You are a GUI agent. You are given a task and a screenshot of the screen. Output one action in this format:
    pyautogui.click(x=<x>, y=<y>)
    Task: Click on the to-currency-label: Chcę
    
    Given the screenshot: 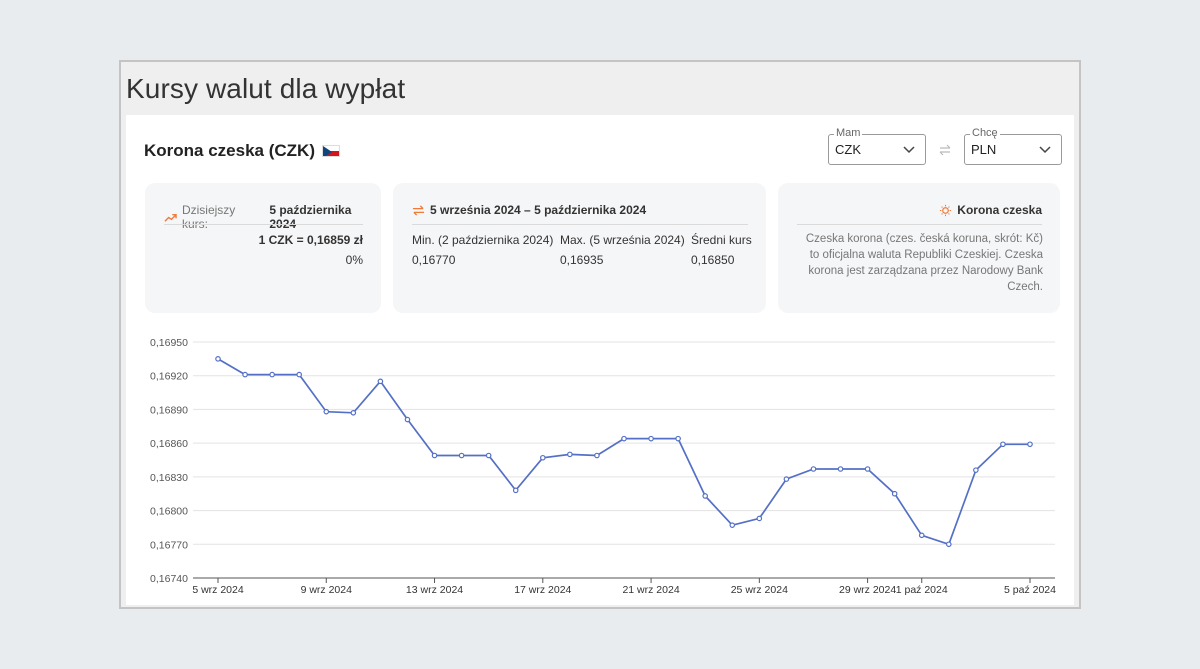 What is the action you would take?
    pyautogui.click(x=985, y=133)
    